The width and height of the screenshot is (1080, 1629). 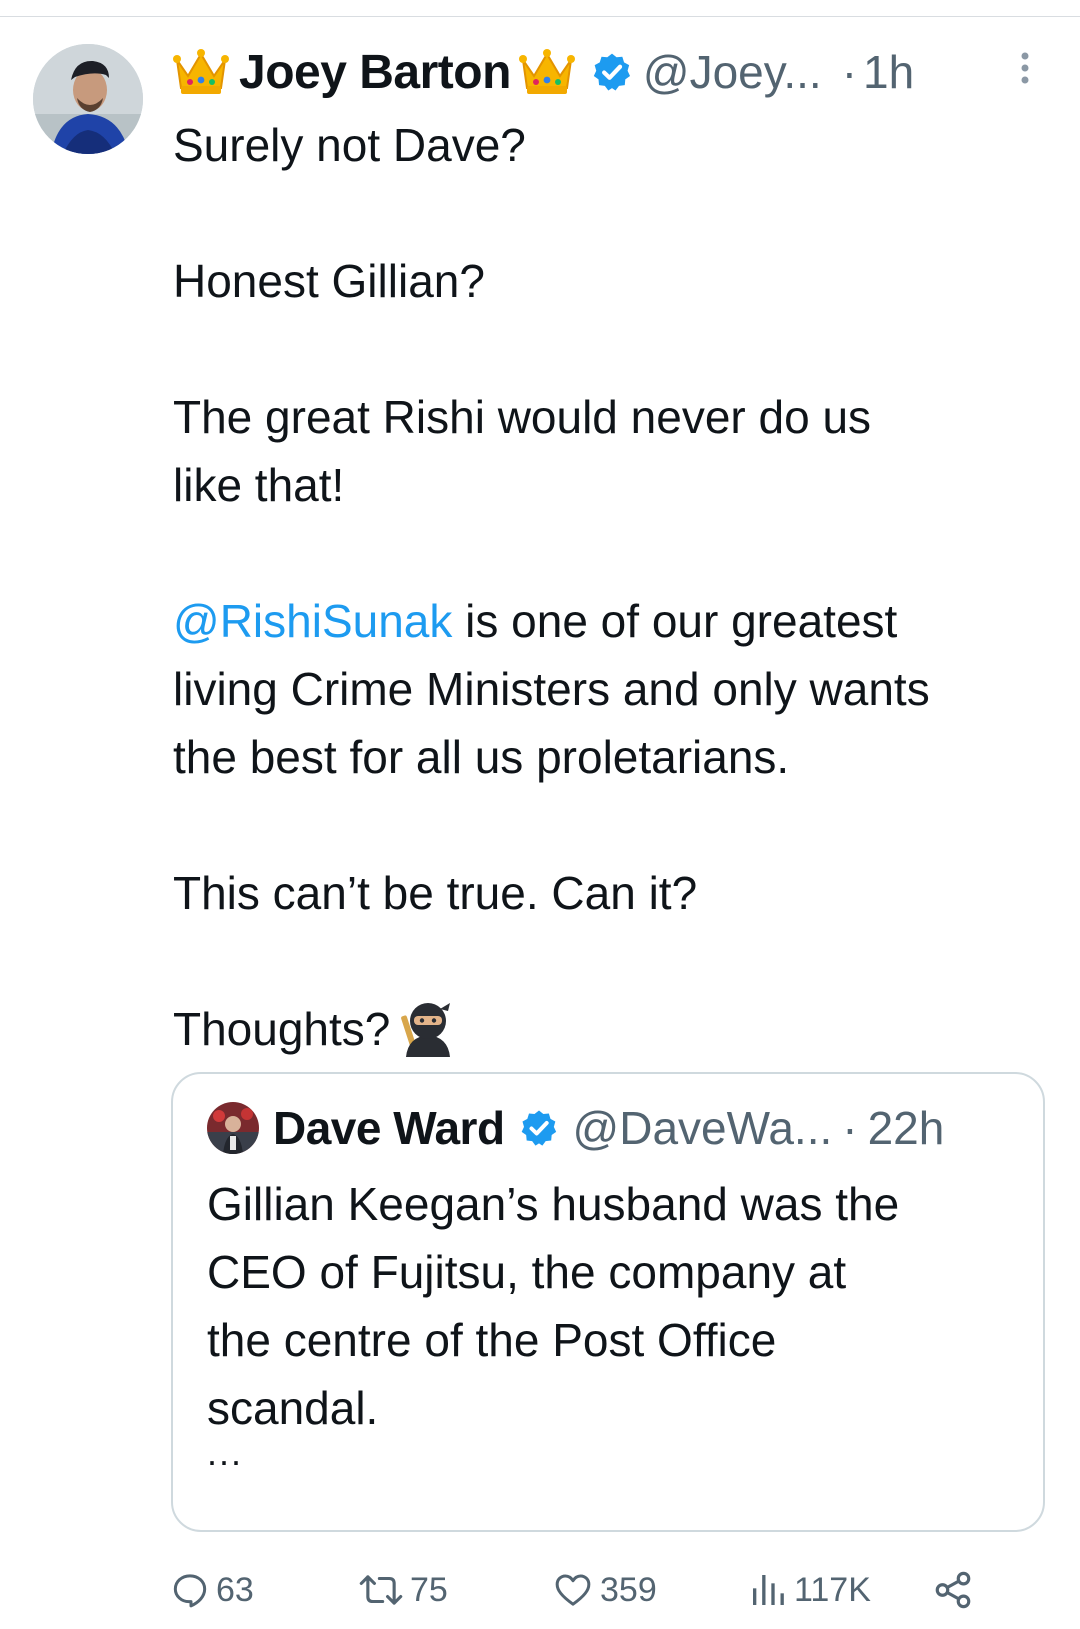 I want to click on share-button, so click(x=956, y=1590).